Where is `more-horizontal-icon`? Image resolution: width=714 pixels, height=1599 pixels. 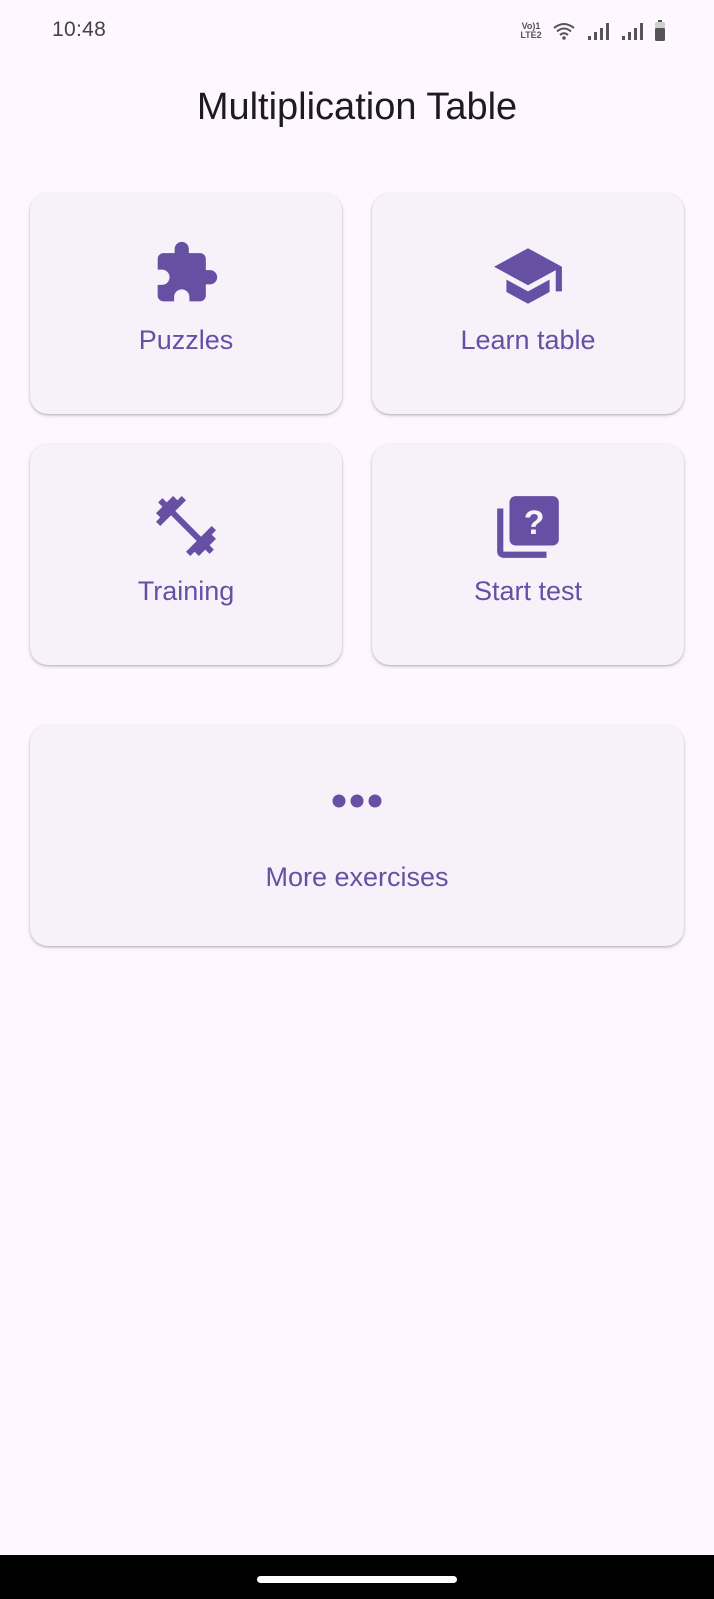 more-horizontal-icon is located at coordinates (357, 806).